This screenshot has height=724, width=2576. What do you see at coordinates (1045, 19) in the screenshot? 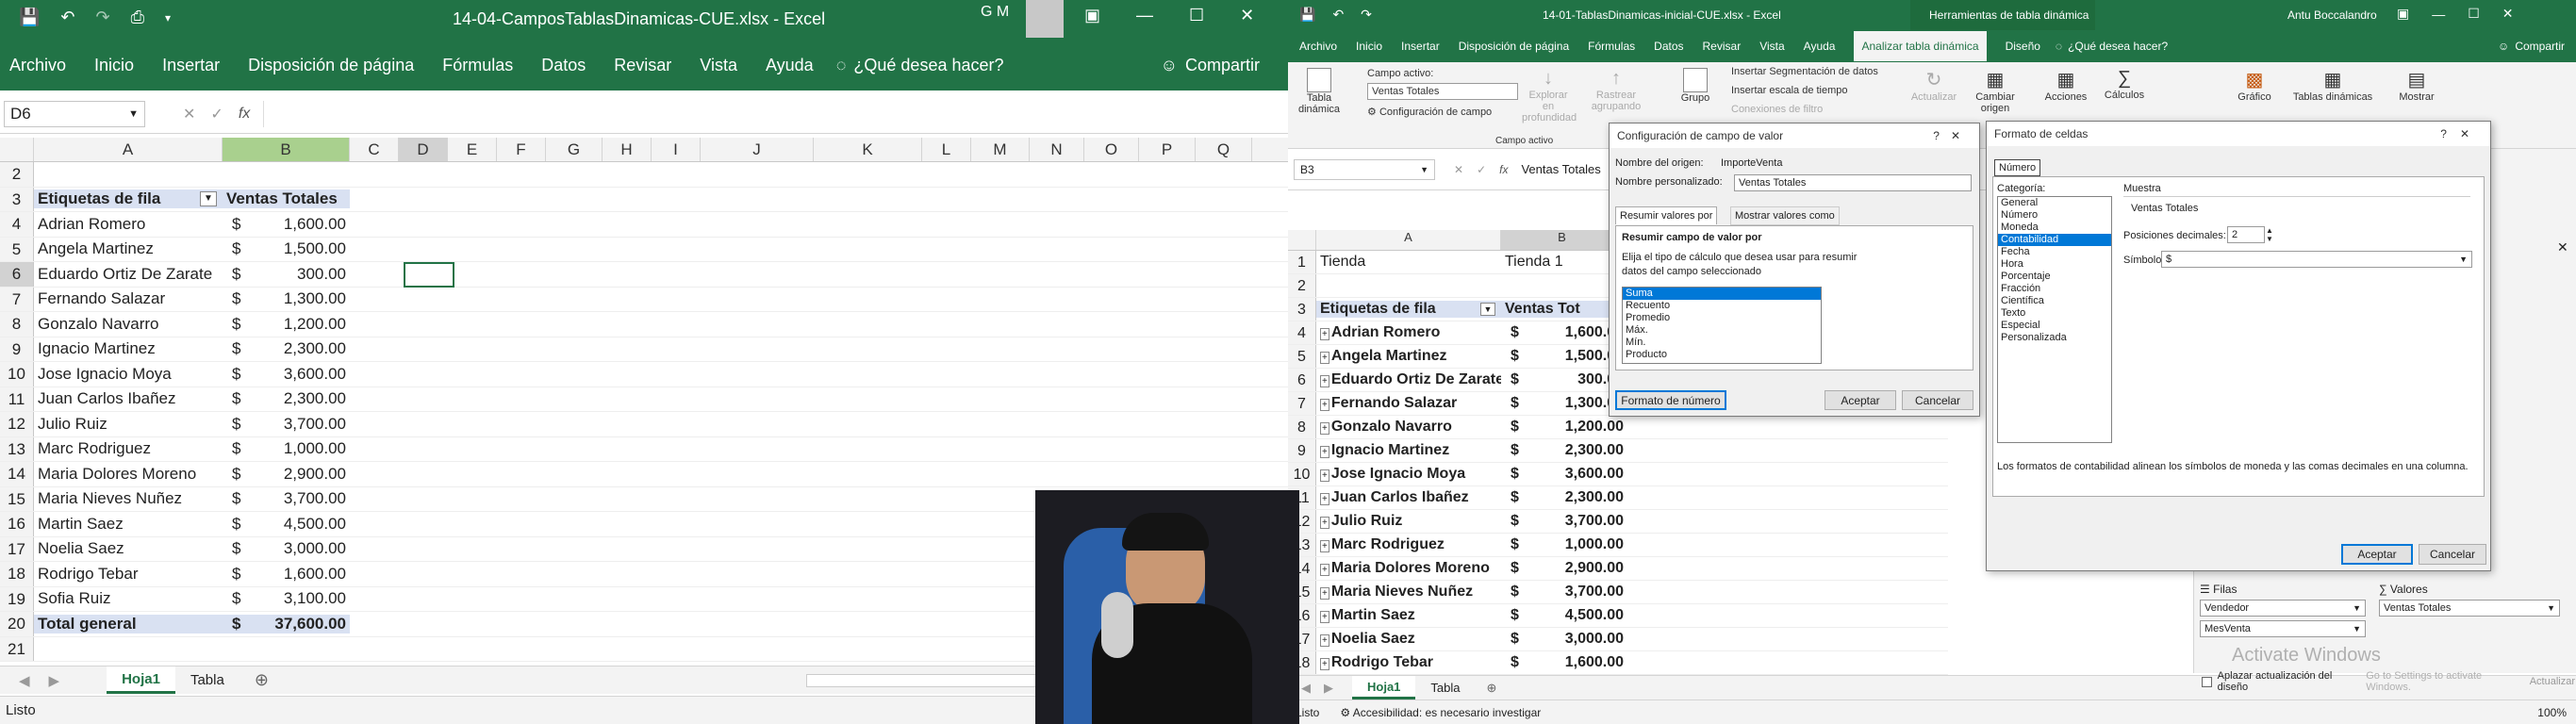
I see `avatar` at bounding box center [1045, 19].